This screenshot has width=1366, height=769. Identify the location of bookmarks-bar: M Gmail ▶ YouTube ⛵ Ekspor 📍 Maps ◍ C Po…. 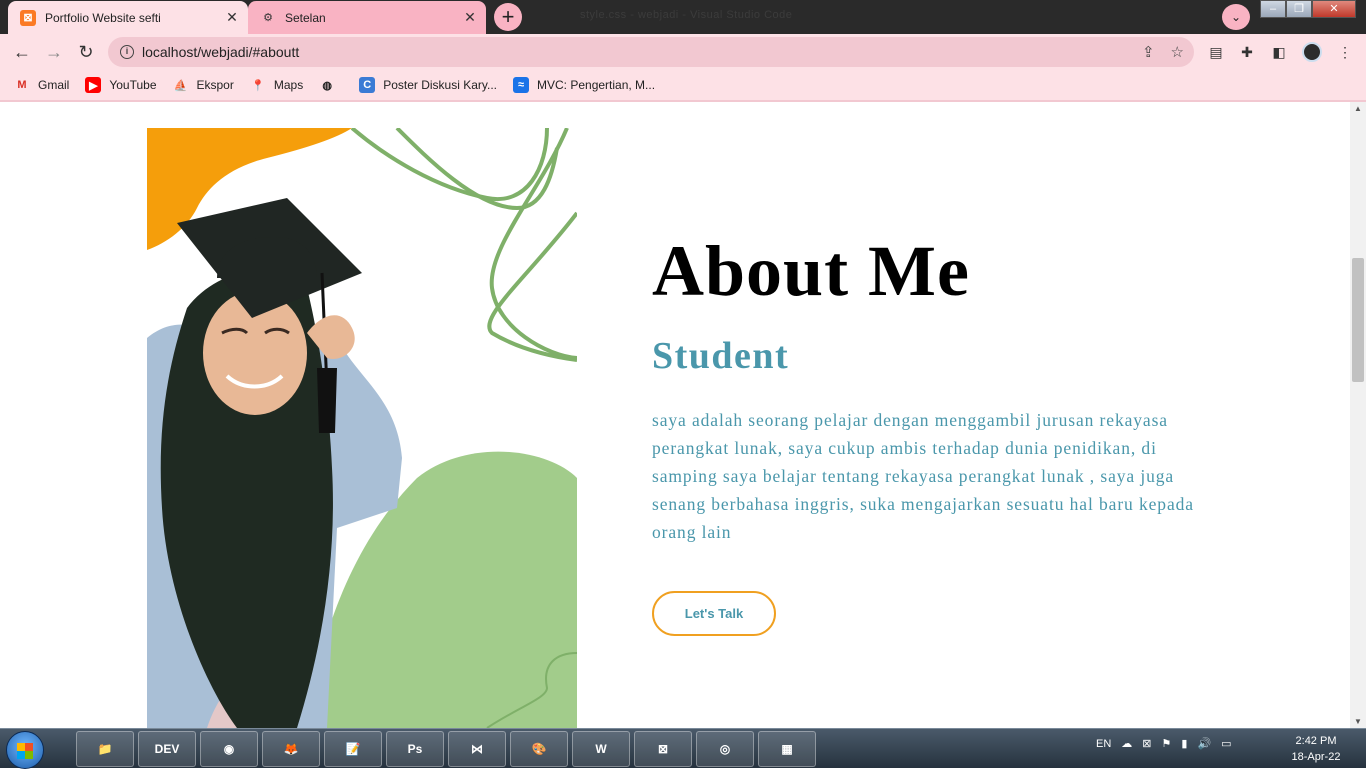
(683, 85).